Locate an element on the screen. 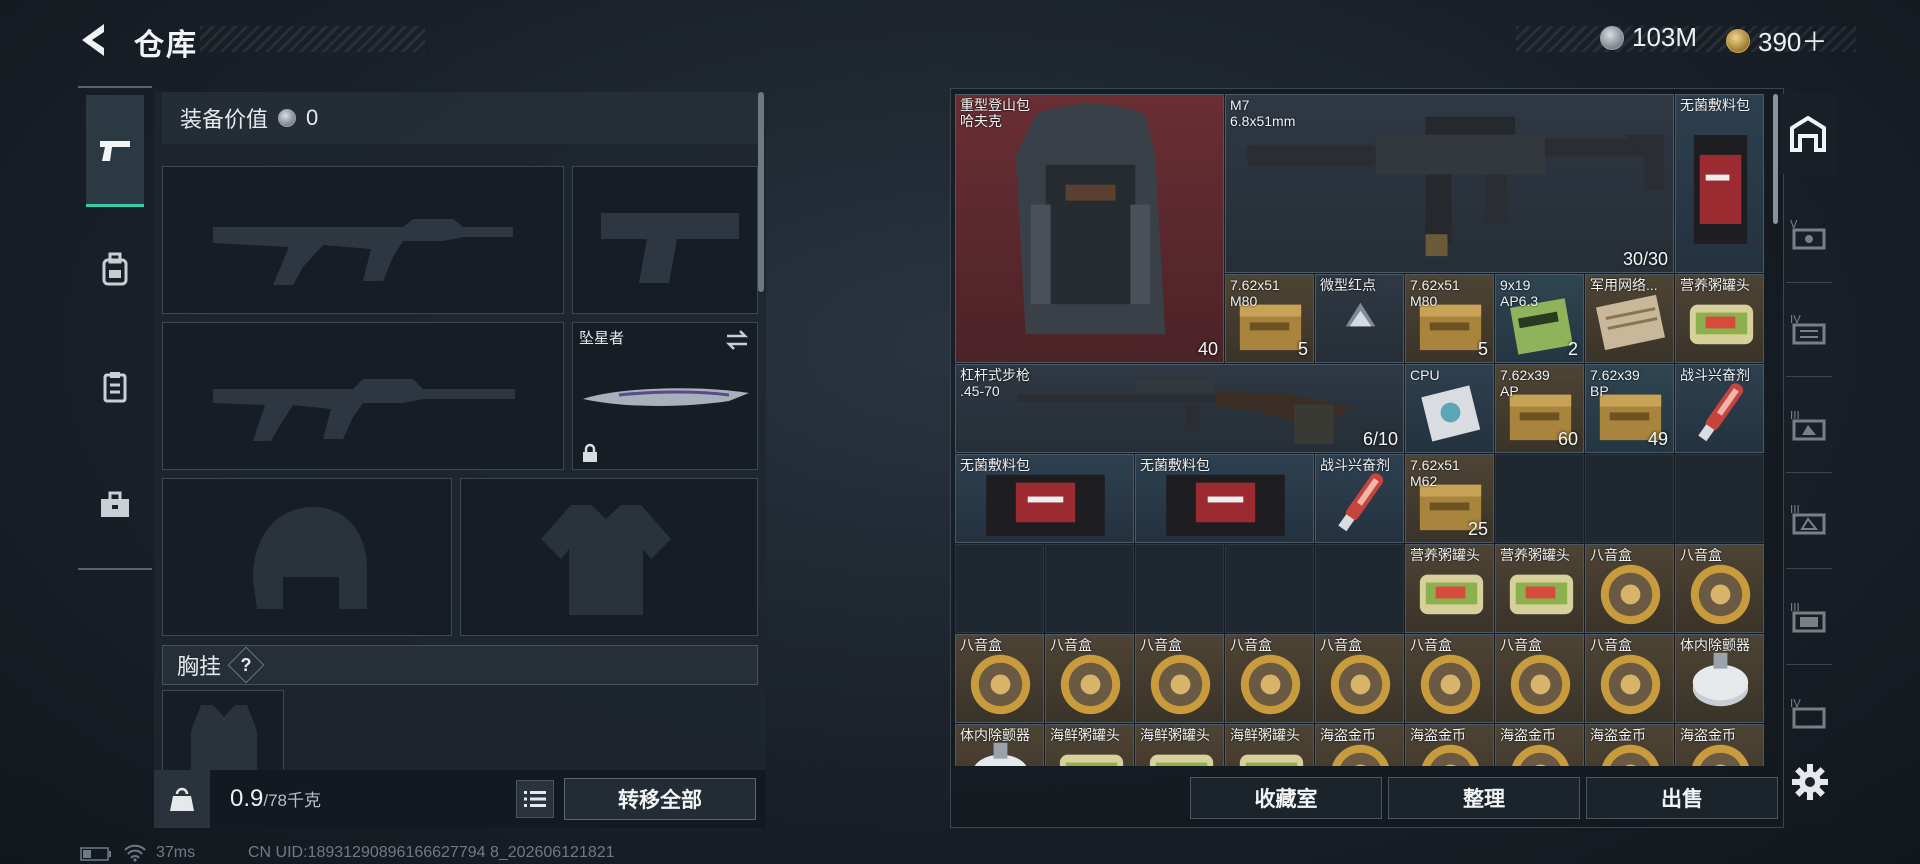 The width and height of the screenshot is (1920, 864). item-quantity: 2 is located at coordinates (1572, 349).